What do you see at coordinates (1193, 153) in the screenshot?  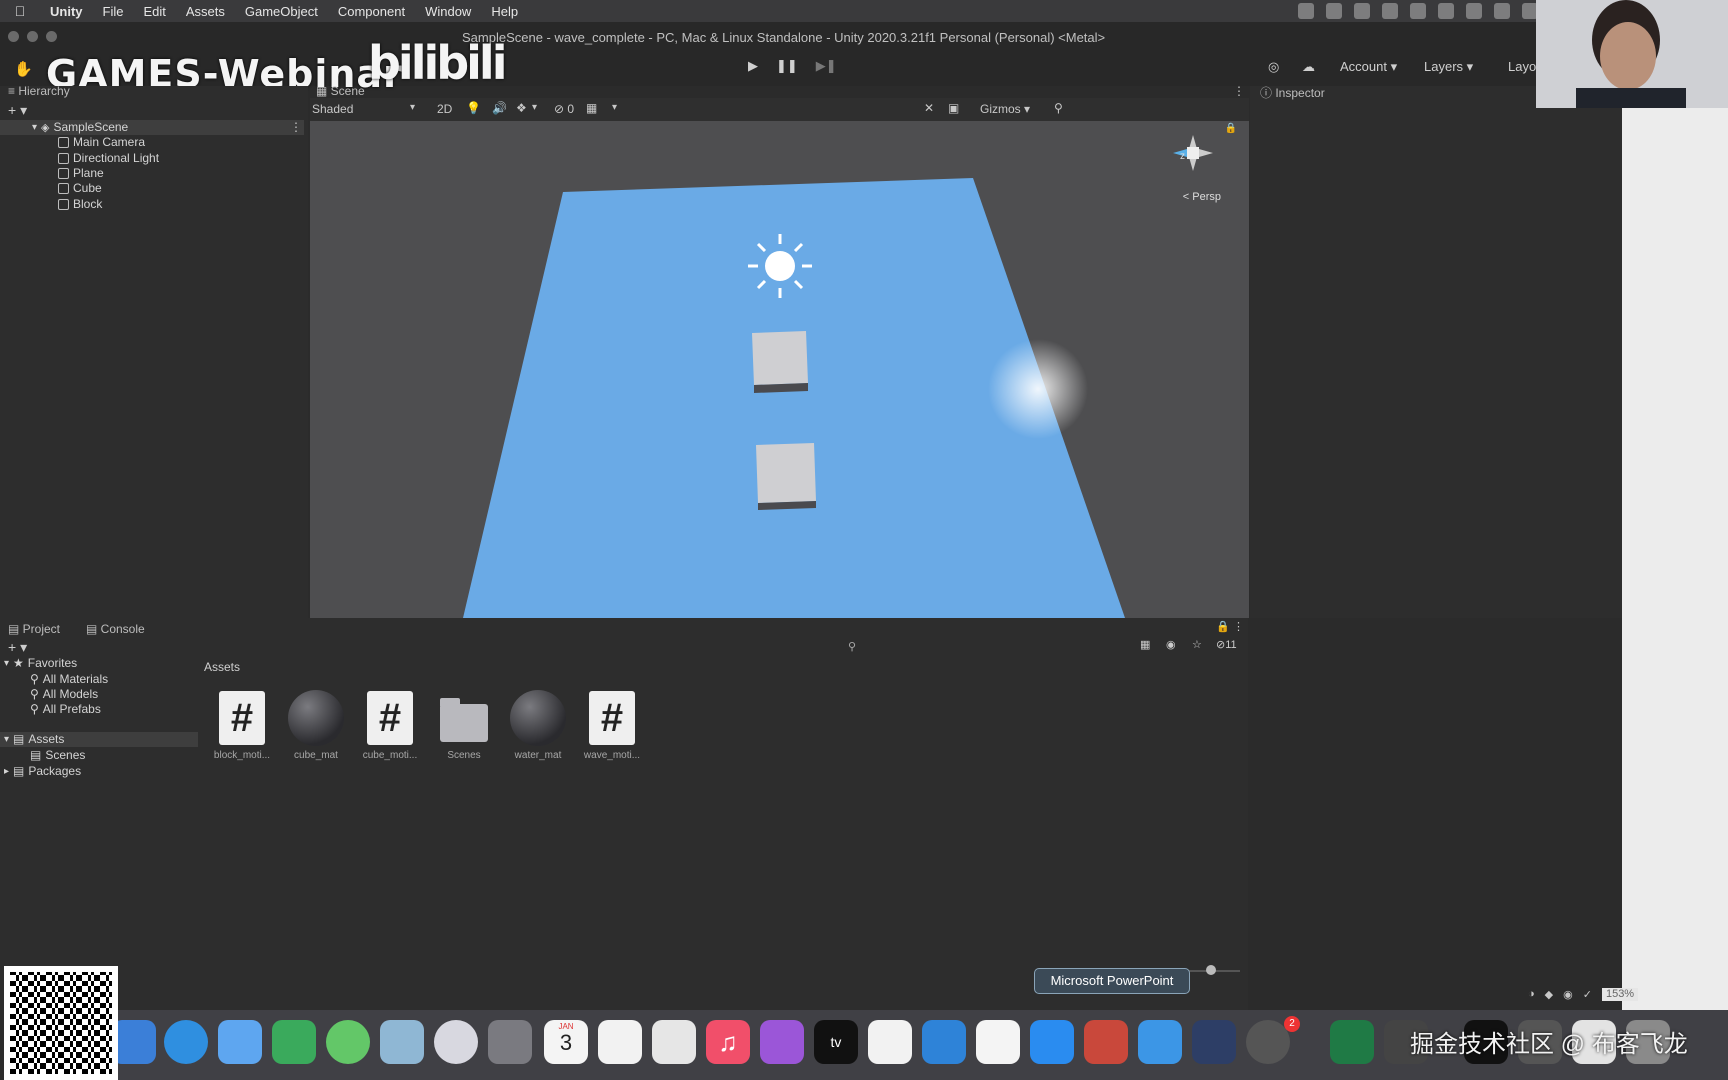 I see `scene-orientation-gizmo` at bounding box center [1193, 153].